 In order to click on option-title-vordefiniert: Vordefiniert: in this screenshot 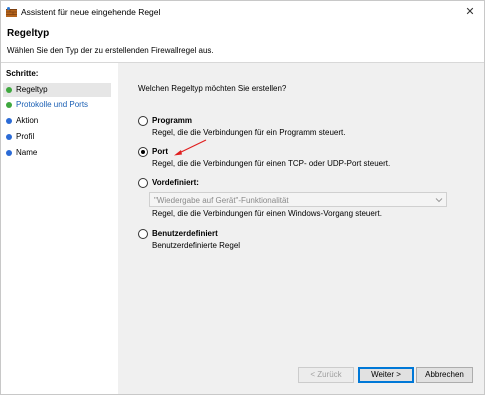, I will do `click(175, 182)`.